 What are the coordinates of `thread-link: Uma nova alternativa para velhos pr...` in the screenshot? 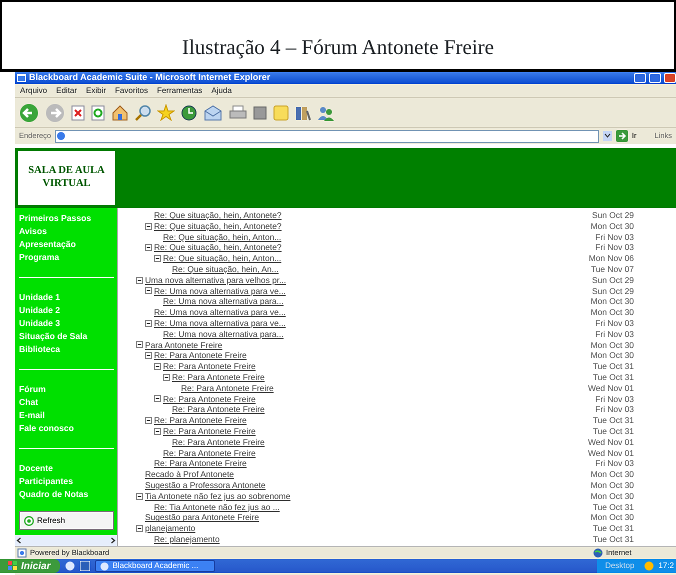 It's located at (215, 280).